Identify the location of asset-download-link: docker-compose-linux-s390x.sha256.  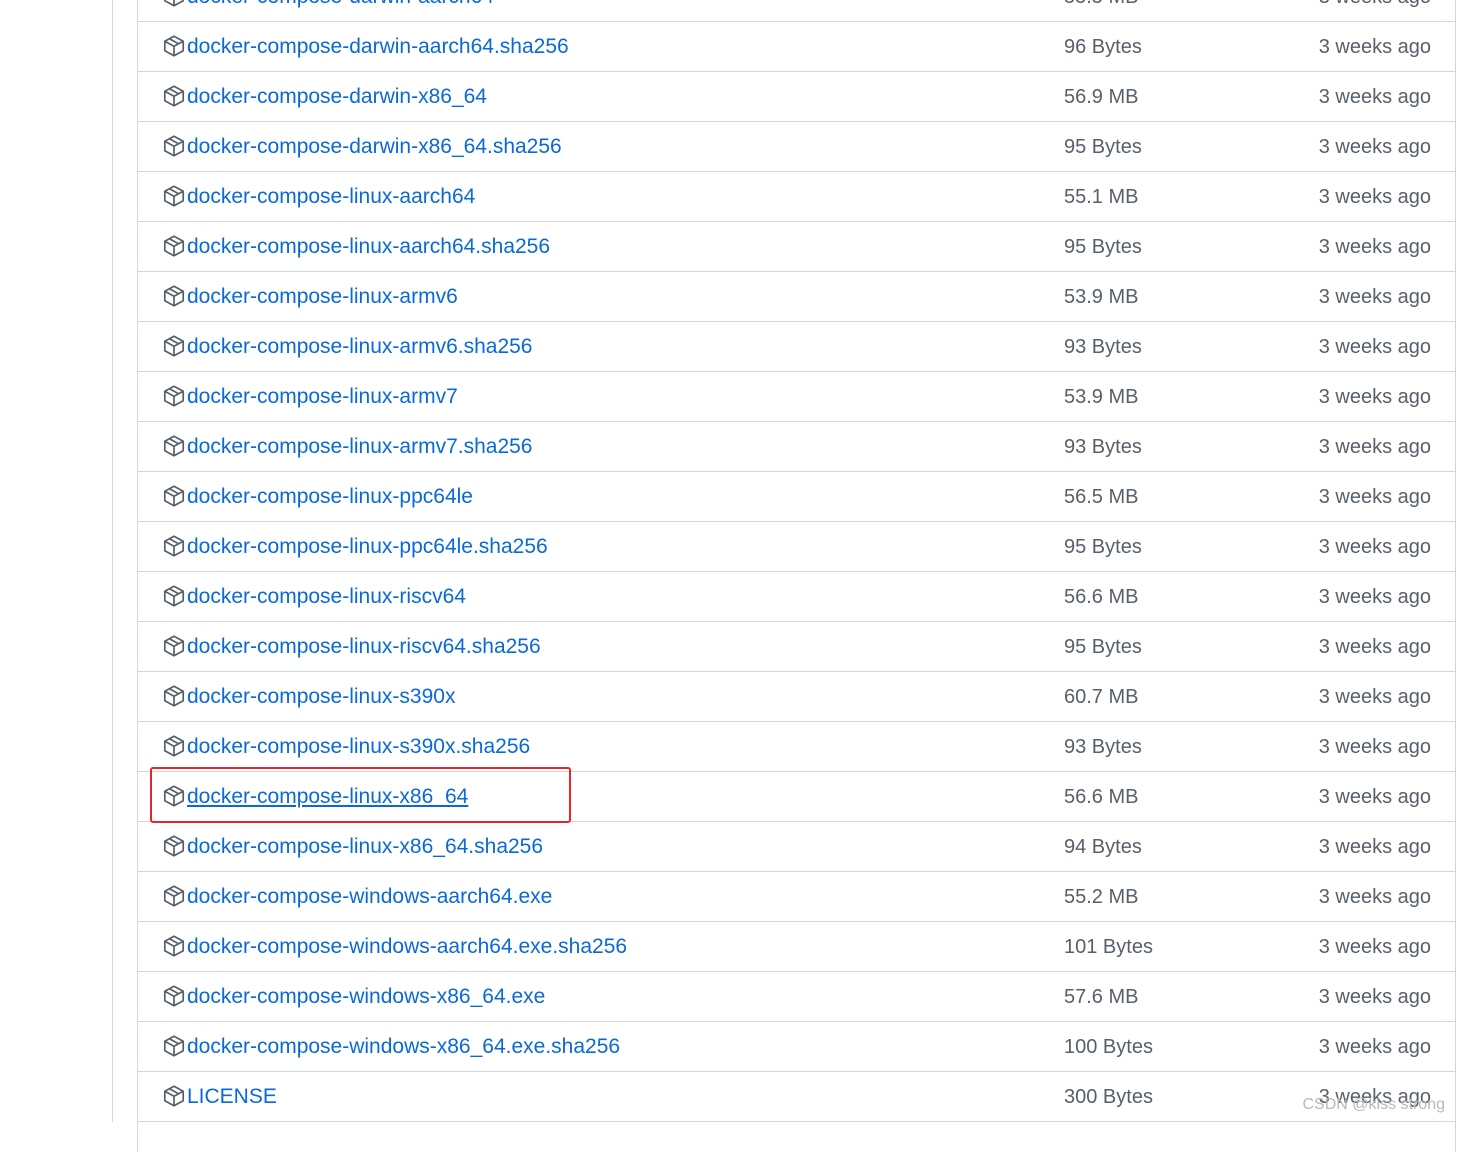
(358, 747).